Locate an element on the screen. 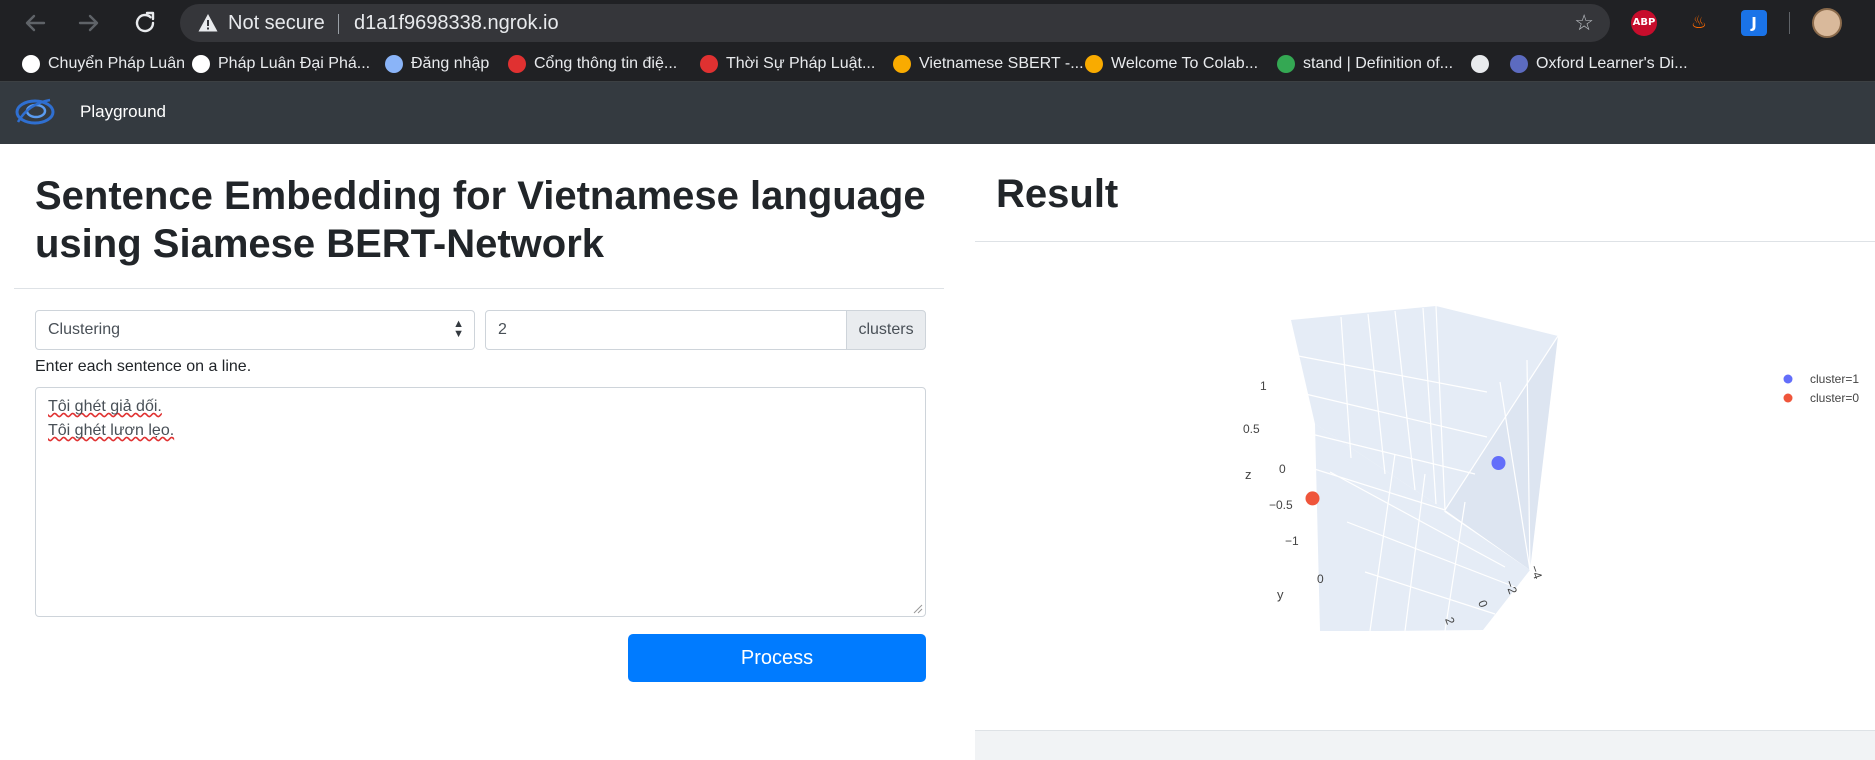 The image size is (1875, 760). url-text: d1a1f9698338.ngrok.io is located at coordinates (456, 23).